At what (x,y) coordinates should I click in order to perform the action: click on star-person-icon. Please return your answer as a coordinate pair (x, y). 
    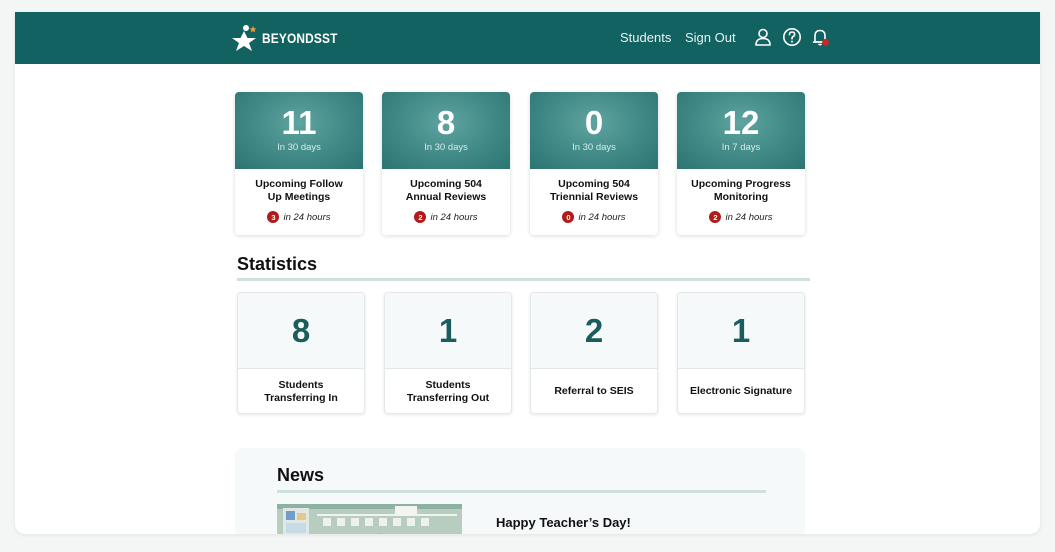
    Looking at the image, I should click on (244, 38).